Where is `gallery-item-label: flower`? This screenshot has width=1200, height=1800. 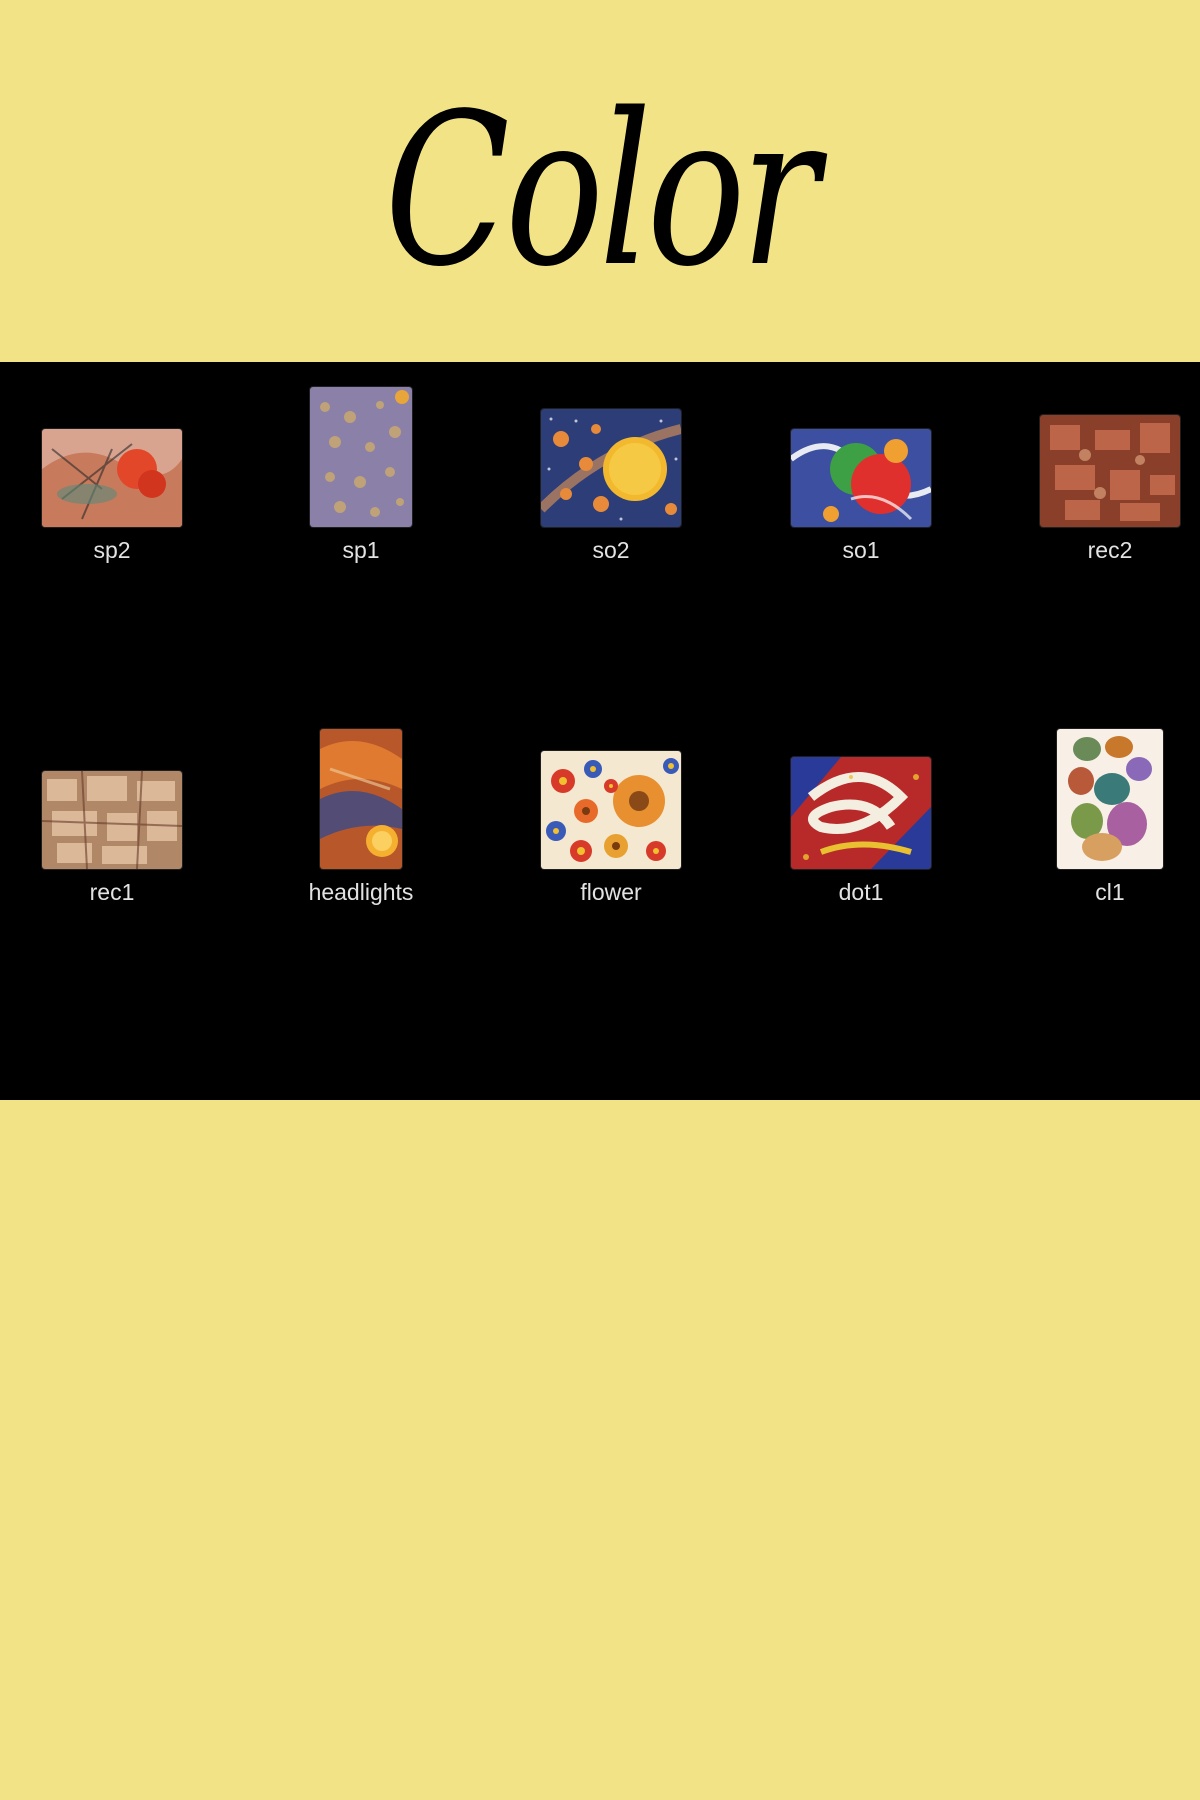
gallery-item-label: flower is located at coordinates (611, 892).